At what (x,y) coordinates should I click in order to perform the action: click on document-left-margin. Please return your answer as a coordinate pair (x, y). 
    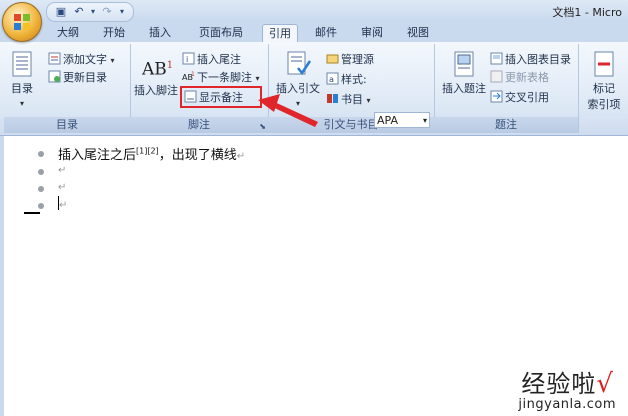
    Looking at the image, I should click on (2, 276).